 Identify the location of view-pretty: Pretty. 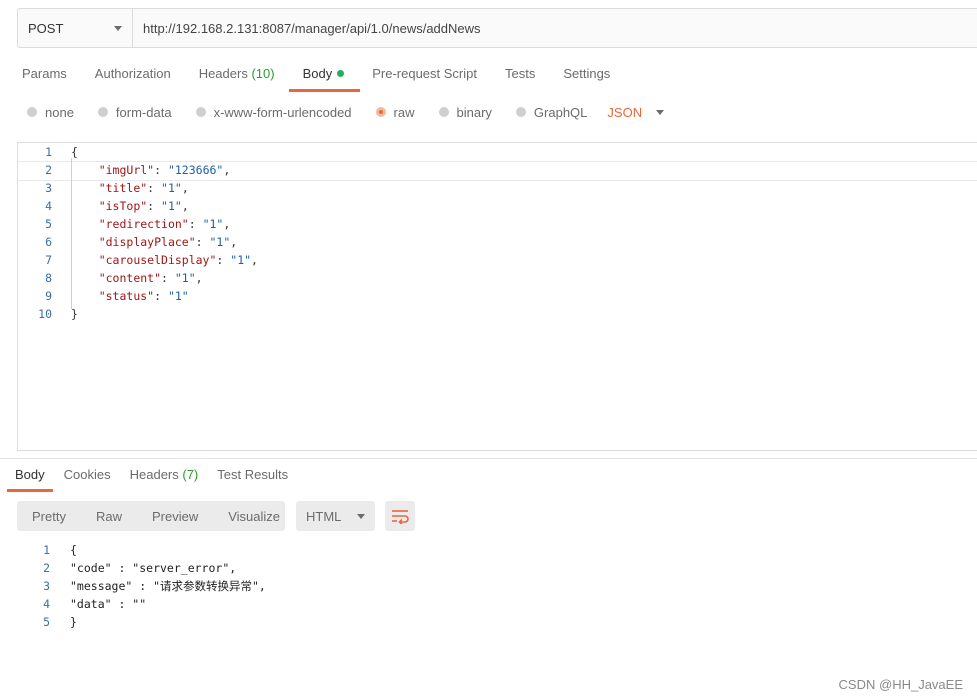
(49, 516).